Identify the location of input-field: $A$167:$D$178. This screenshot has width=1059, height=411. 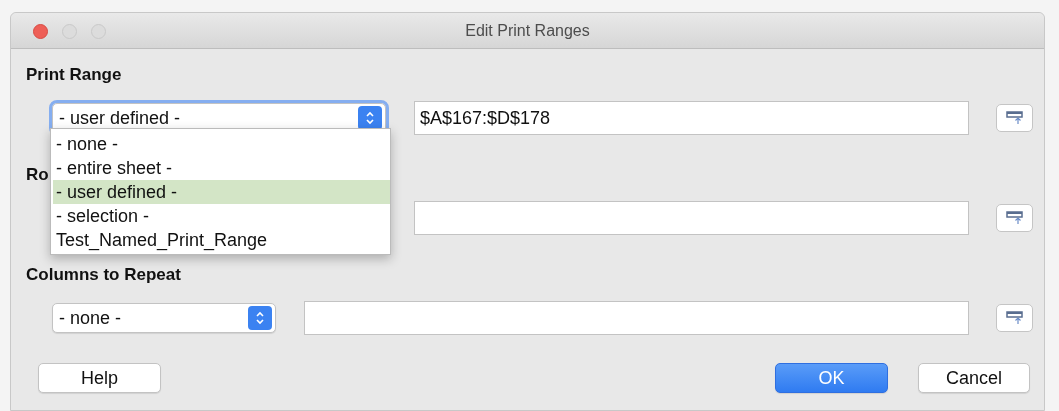
(691, 118).